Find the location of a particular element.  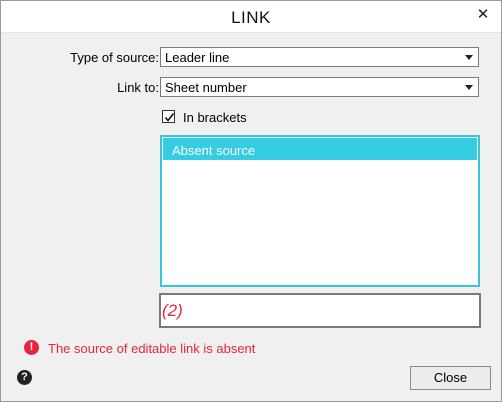

type-of-source-select: Leader line is located at coordinates (319, 57).